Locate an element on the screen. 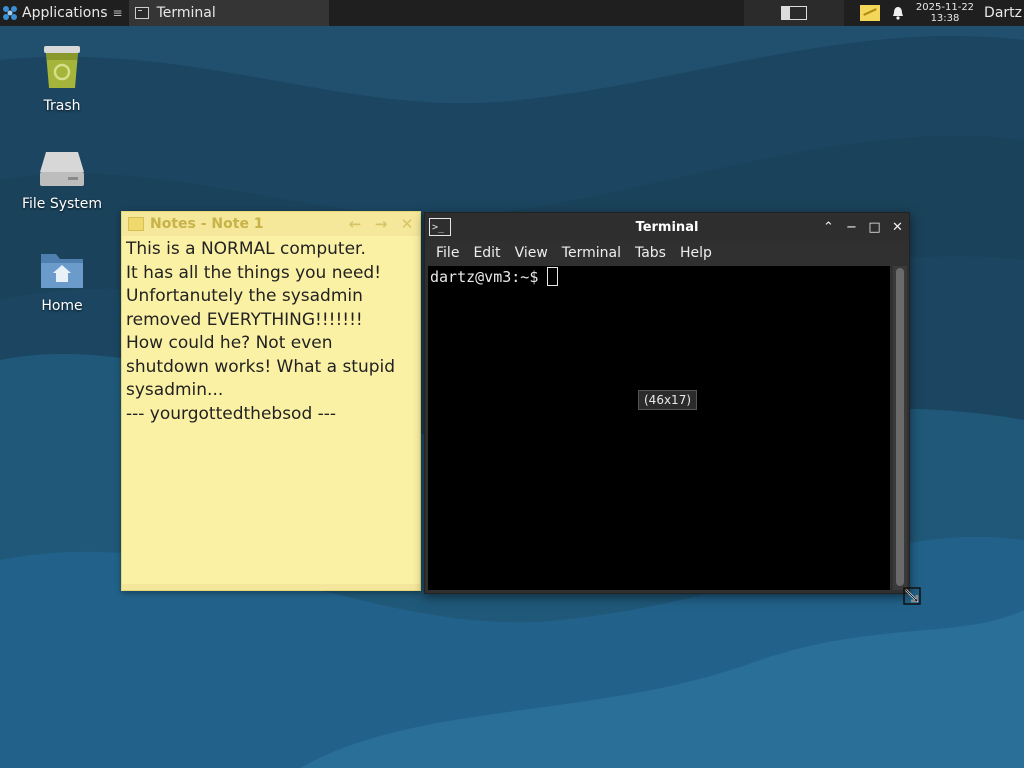  home-folder-icon is located at coordinates (62, 271).